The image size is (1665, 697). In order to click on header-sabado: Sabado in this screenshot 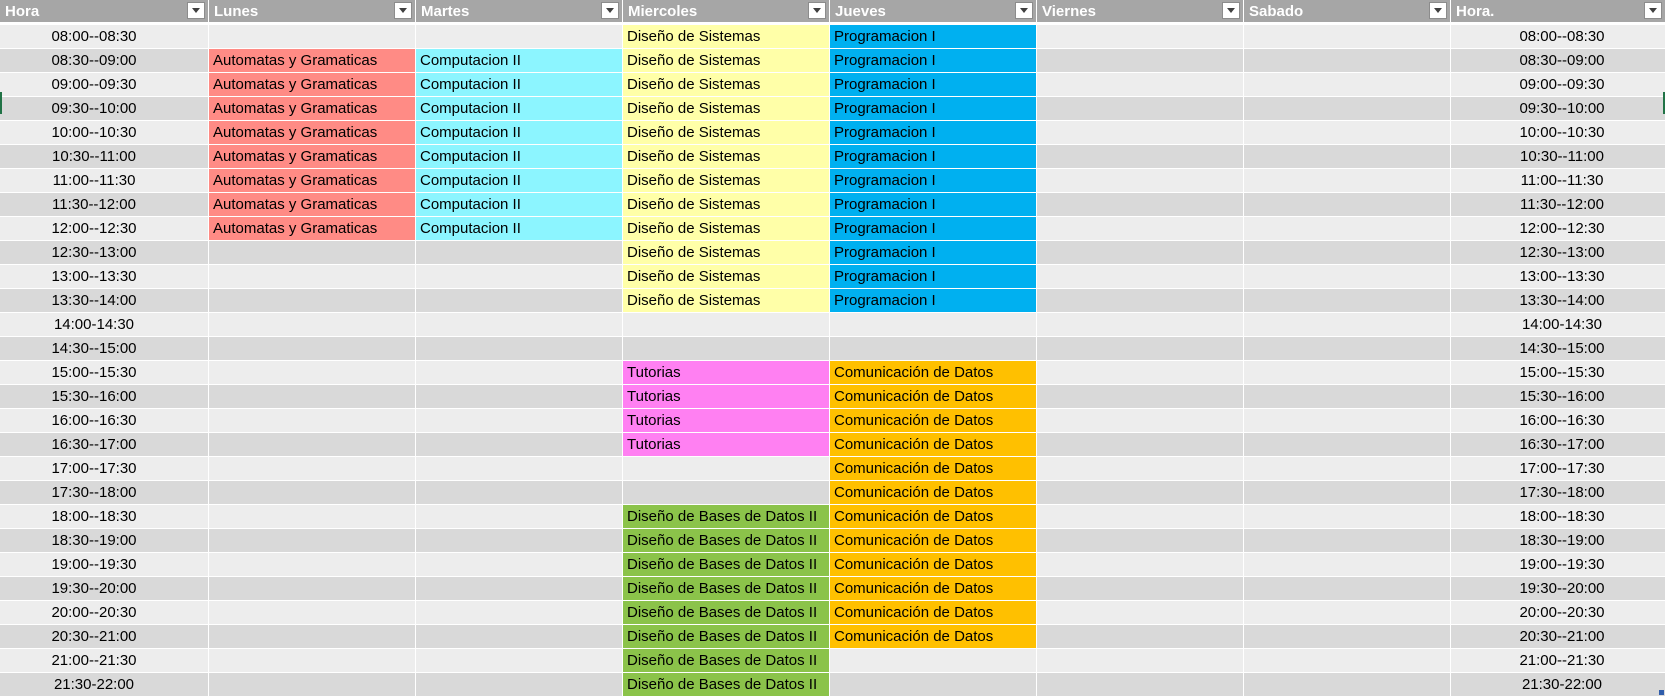, I will do `click(1347, 11)`.